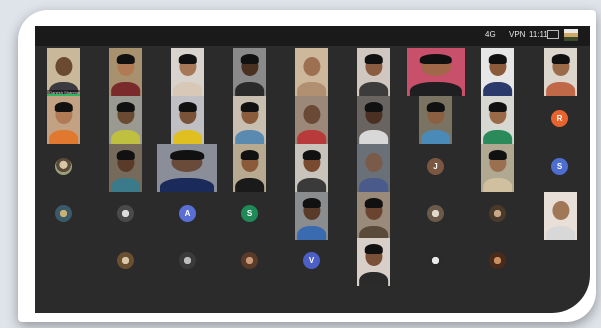 Image resolution: width=601 pixels, height=328 pixels. Describe the element at coordinates (311, 260) in the screenshot. I see `avatar: V` at that location.